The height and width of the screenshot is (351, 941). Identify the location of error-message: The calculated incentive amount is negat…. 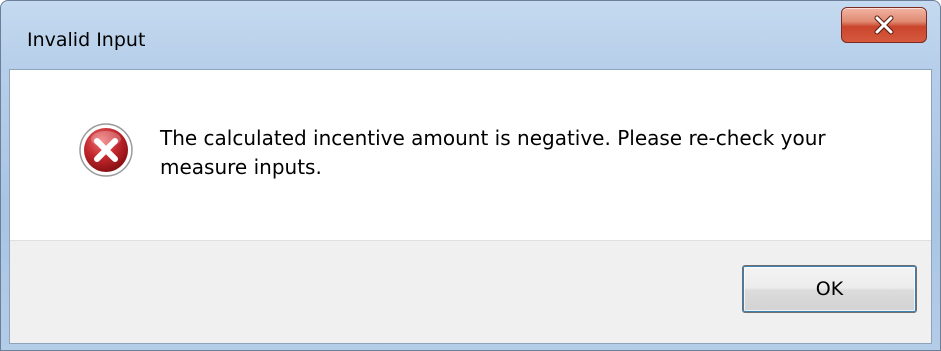
(493, 152).